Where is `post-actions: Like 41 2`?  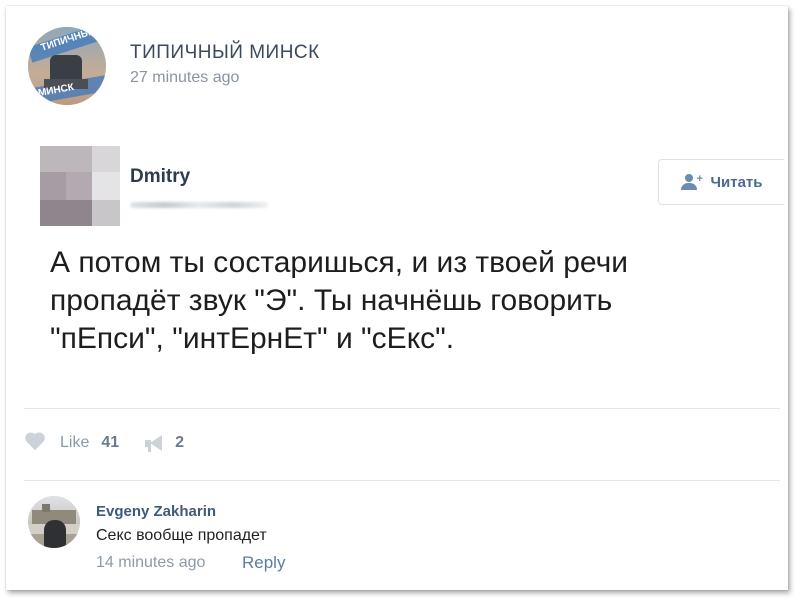 post-actions: Like 41 2 is located at coordinates (104, 443).